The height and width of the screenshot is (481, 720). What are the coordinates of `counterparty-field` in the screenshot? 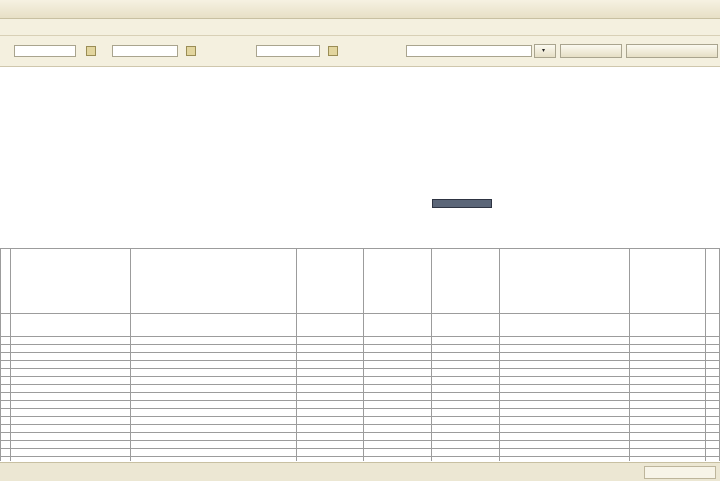 It's located at (469, 51).